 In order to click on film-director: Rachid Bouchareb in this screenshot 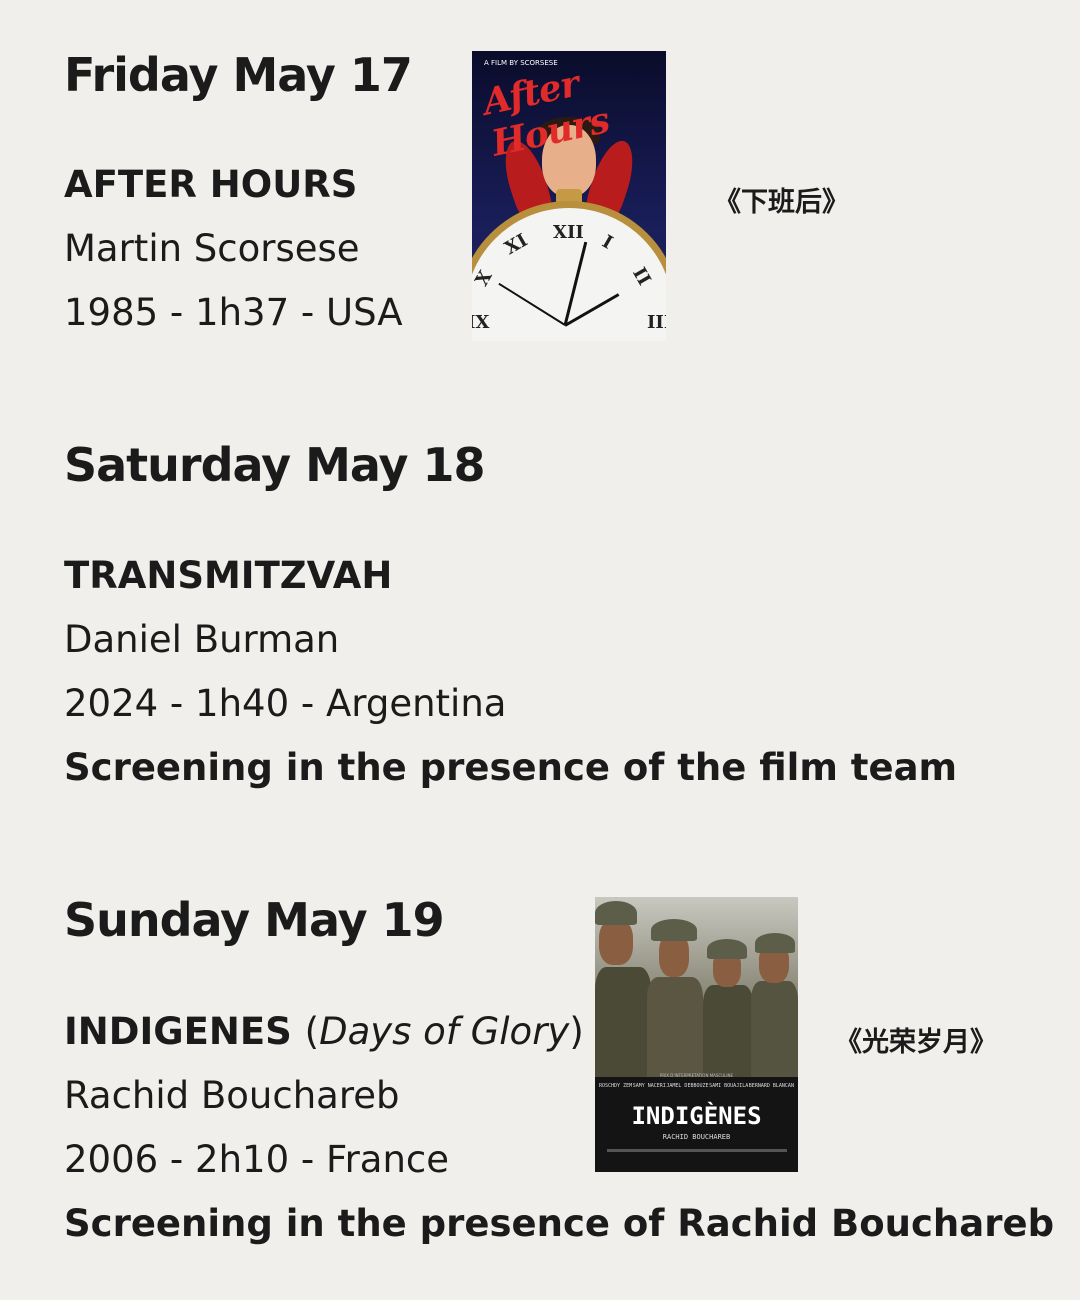, I will do `click(232, 1095)`.